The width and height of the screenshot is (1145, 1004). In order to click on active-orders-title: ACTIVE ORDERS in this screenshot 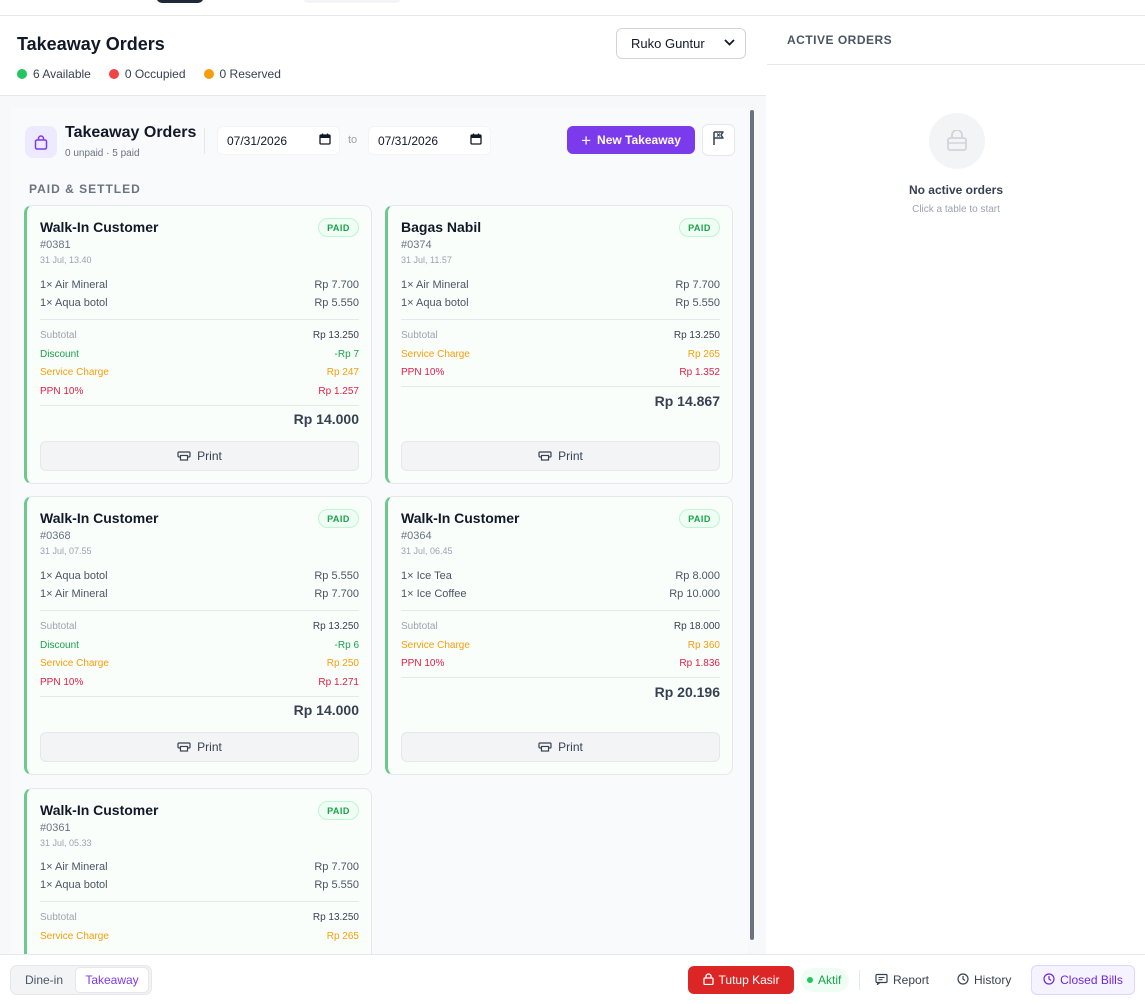, I will do `click(840, 40)`.